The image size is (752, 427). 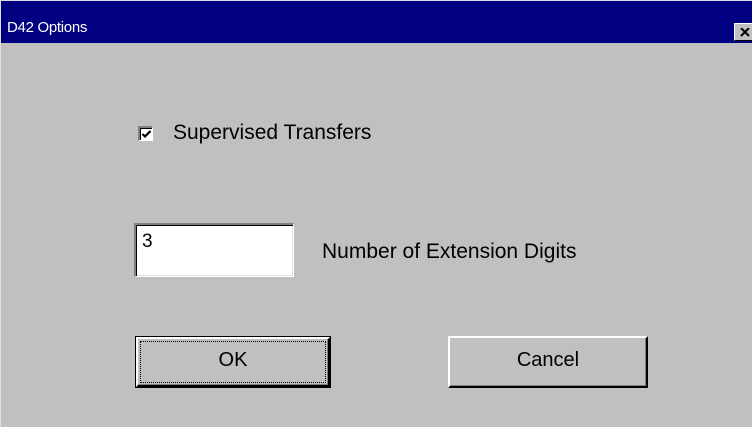 What do you see at coordinates (272, 133) in the screenshot?
I see `supervised-transfers-label: Supervised Transfers` at bounding box center [272, 133].